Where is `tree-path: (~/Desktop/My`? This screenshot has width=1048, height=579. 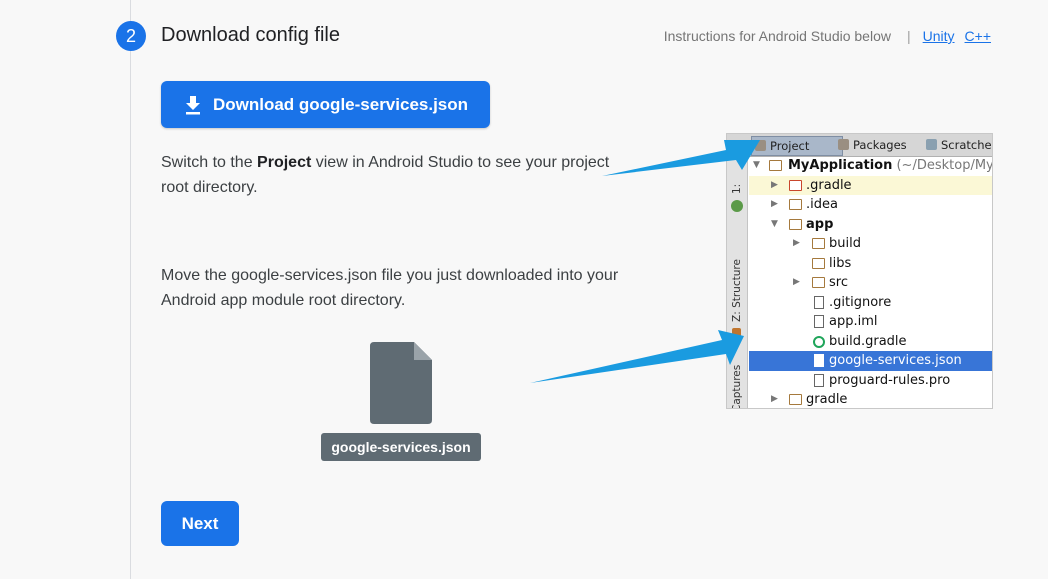 tree-path: (~/Desktop/My is located at coordinates (944, 165).